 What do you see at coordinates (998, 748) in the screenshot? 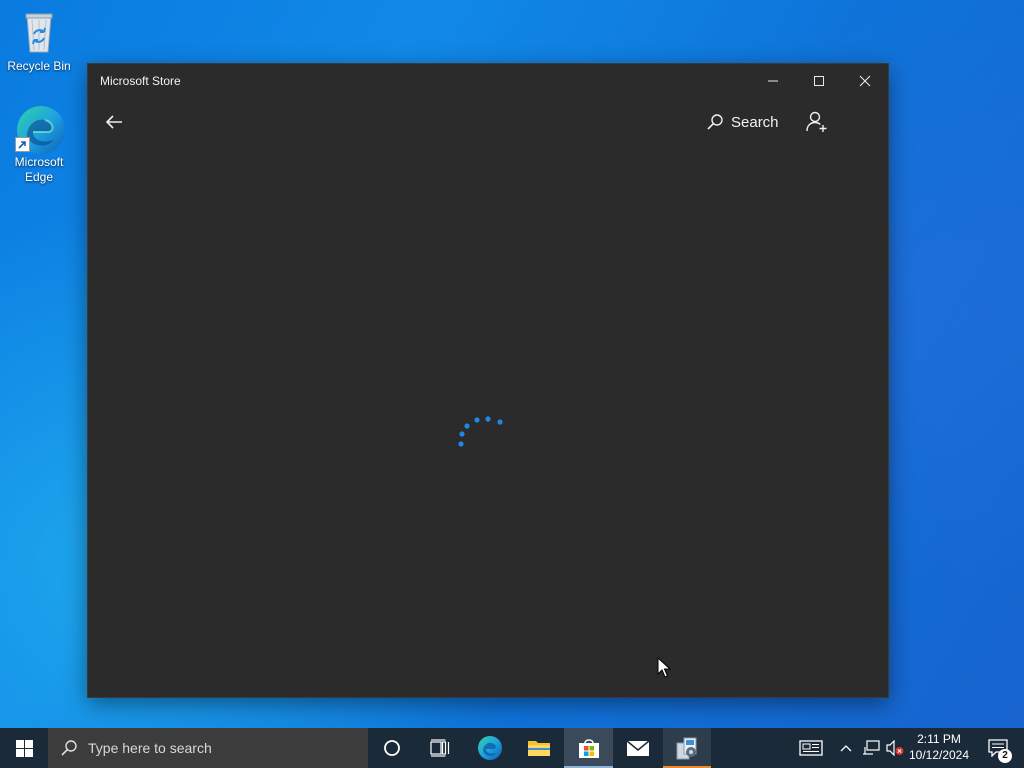
I see `action-center-button: 2` at bounding box center [998, 748].